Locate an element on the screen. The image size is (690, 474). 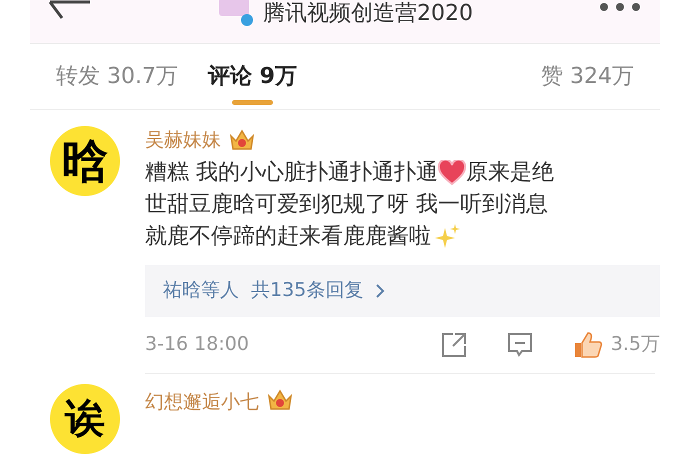
reply-count: 共135条回复 is located at coordinates (307, 291).